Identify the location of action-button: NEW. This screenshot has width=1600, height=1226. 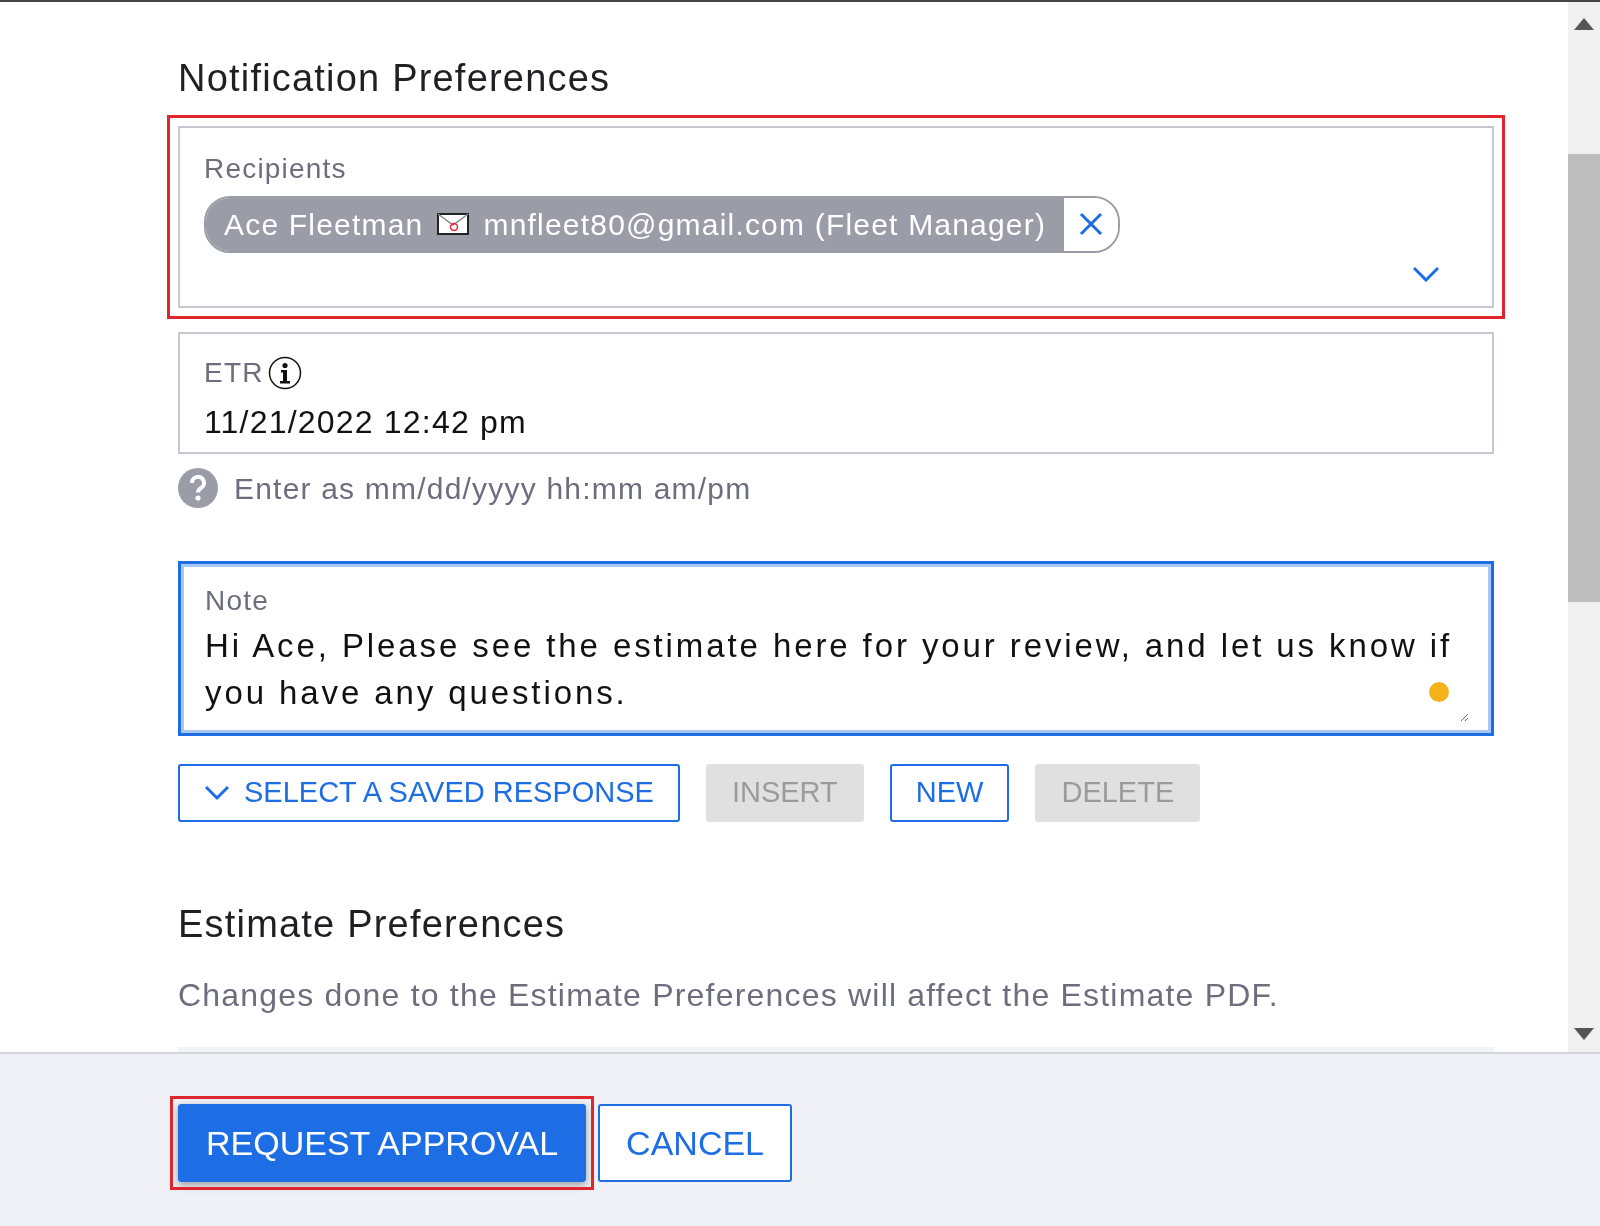
(949, 792).